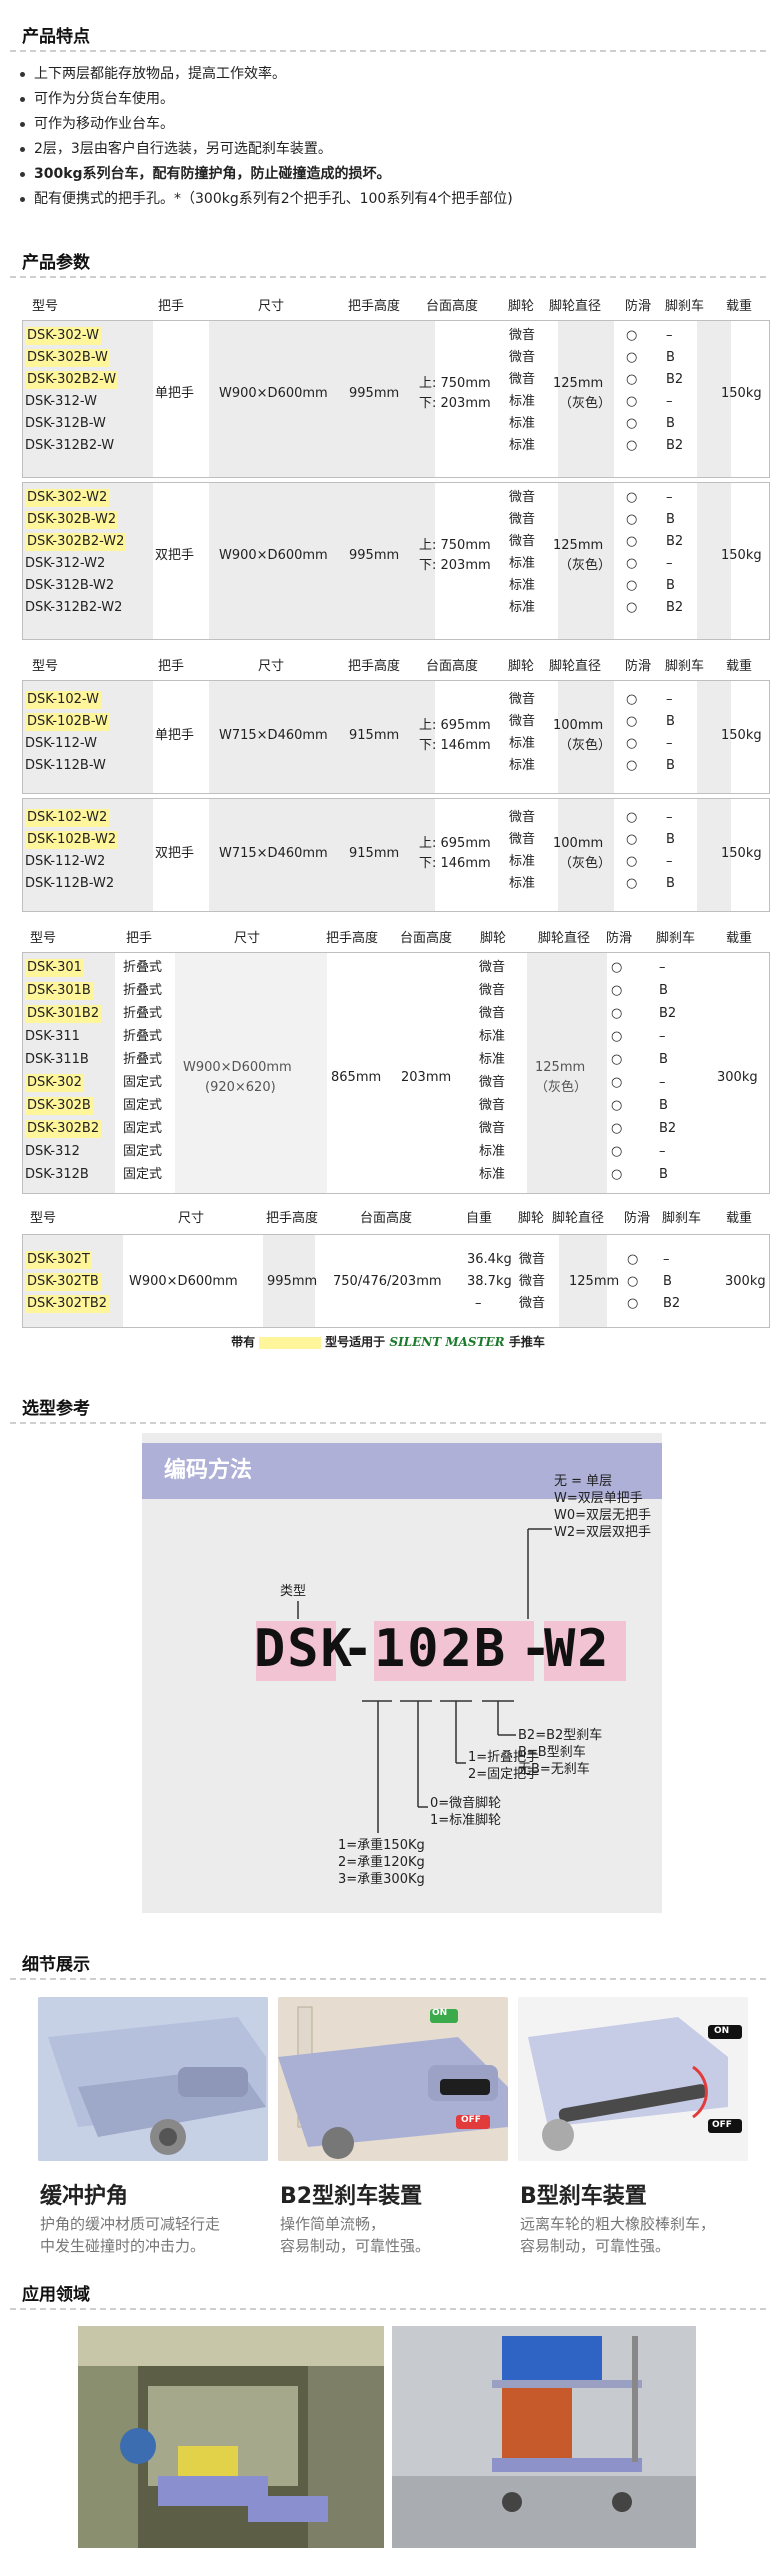 This screenshot has height=2567, width=776. What do you see at coordinates (603, 1515) in the screenshot?
I see `option-w-2: W0=双层无把手` at bounding box center [603, 1515].